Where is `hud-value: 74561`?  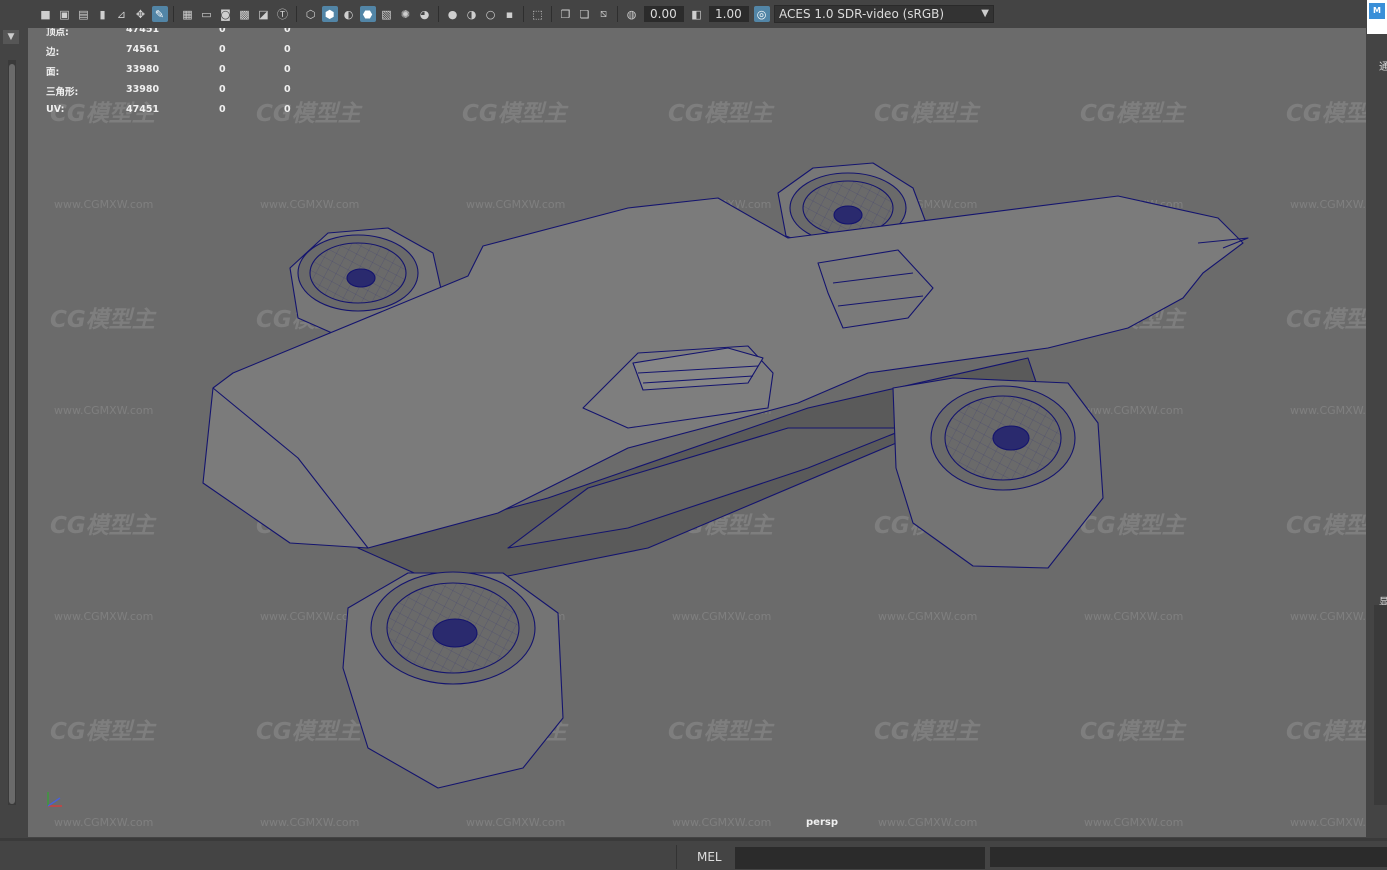
hud-value: 74561 is located at coordinates (143, 49).